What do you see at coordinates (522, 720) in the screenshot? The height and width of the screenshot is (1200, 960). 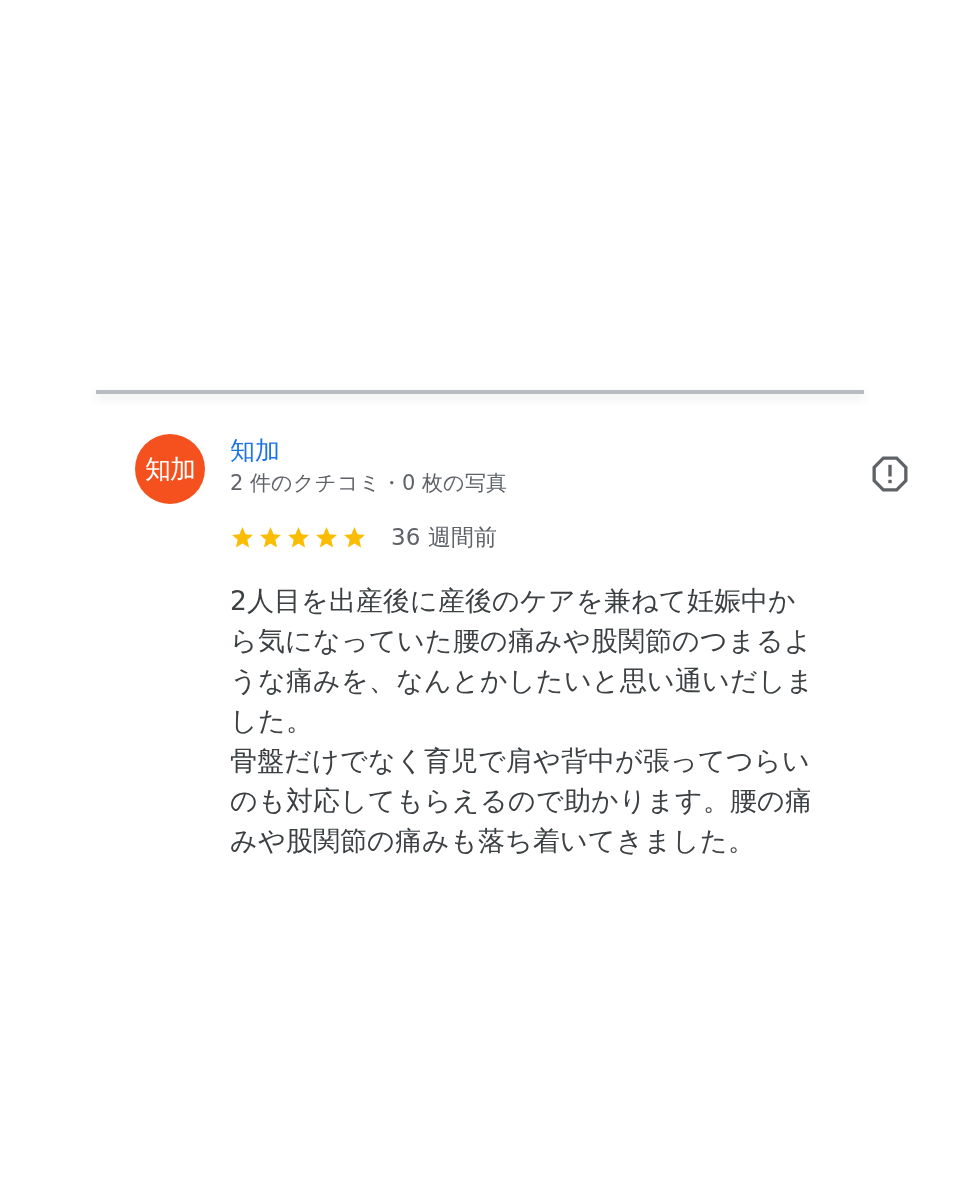 I see `review-text: 2人目を出産後に産後のケアを兼ねて妊娠中から気になっていた腰の痛みや股関節のつまるような痛みを、なんとかしたいと思い通いだしました。 骨盤だけでなく育児で肩や背中が張ってつらいのも対応してもらえるので助かります。腰の痛みや股関節の痛みも落ち着いてきました。` at bounding box center [522, 720].